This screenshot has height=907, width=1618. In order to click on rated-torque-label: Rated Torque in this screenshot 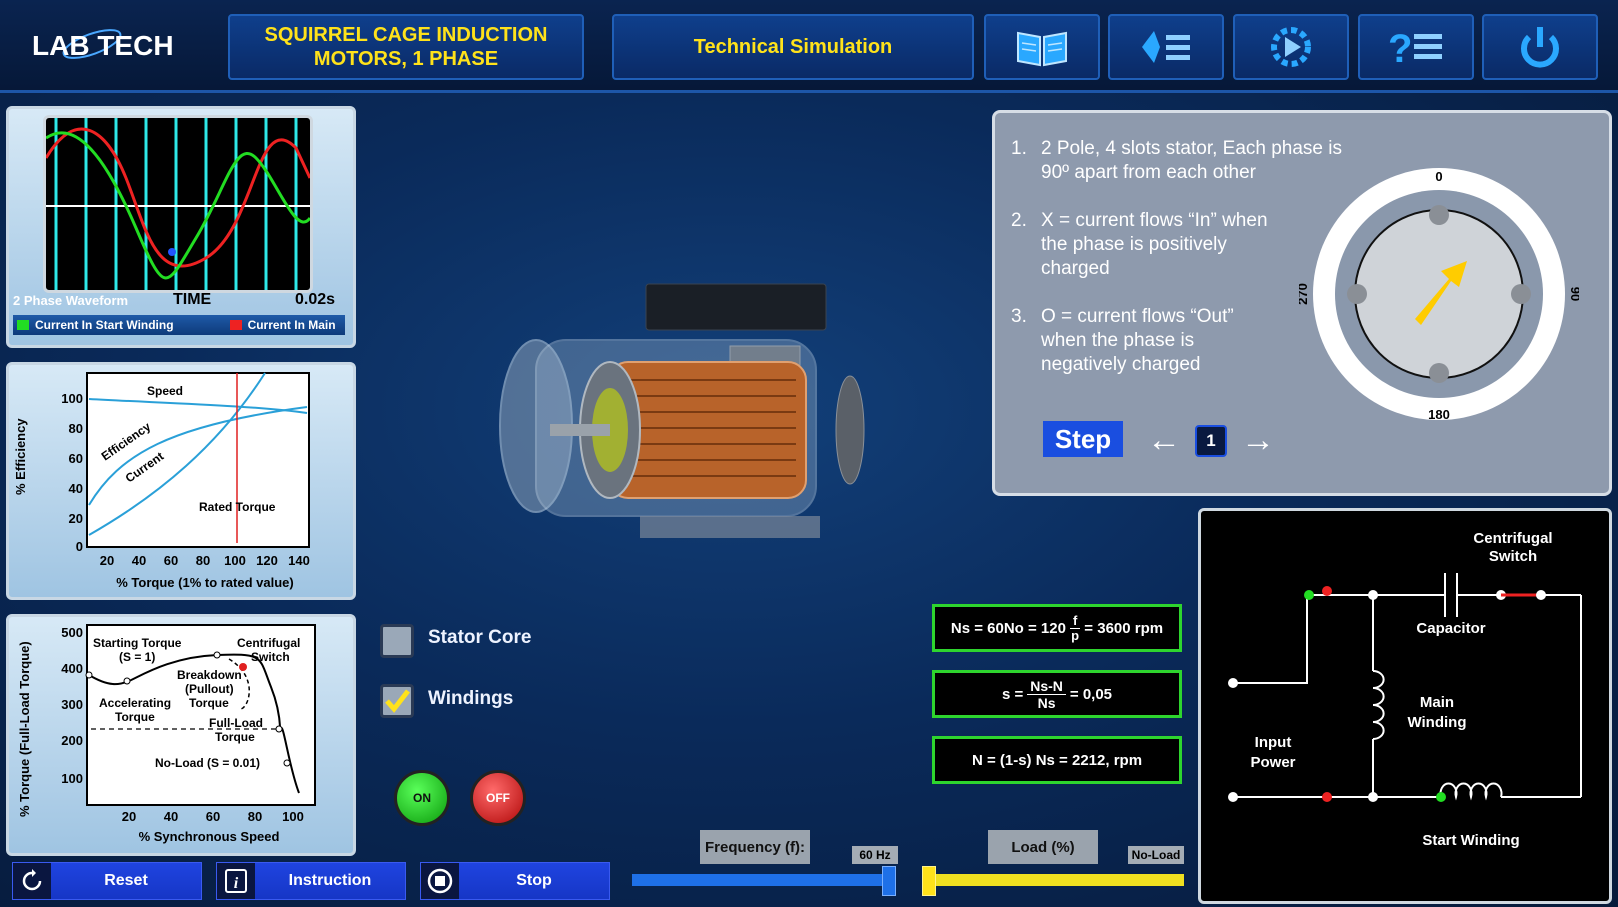, I will do `click(237, 507)`.